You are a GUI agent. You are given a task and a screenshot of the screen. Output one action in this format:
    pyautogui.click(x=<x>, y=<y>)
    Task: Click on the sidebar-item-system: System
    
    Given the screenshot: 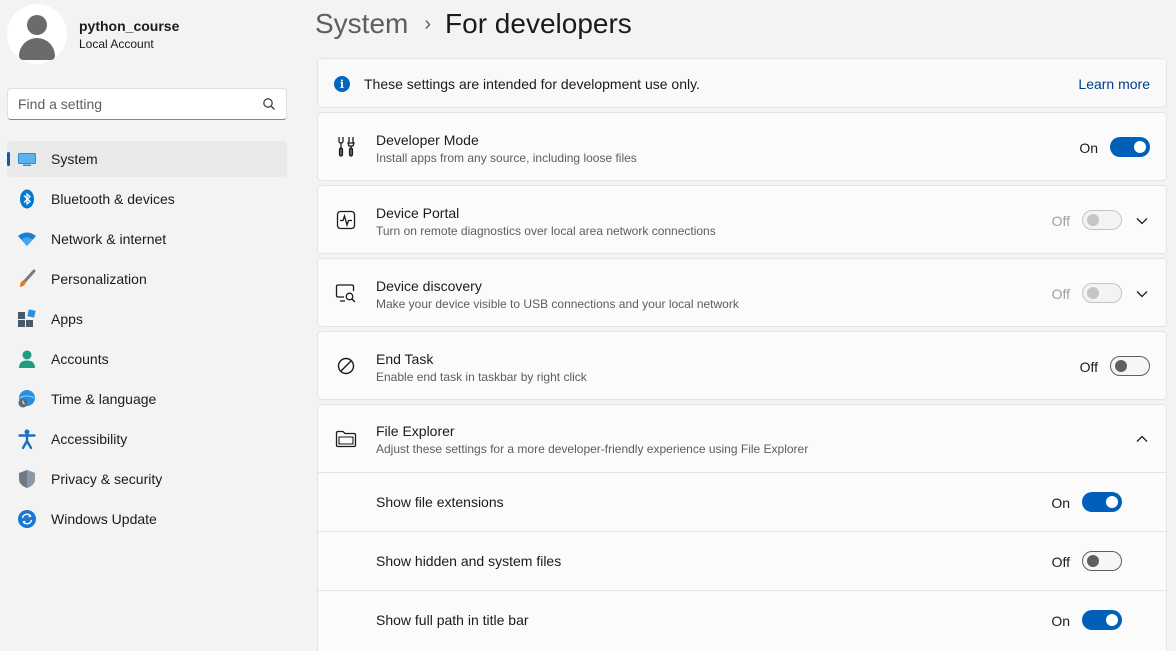 What is the action you would take?
    pyautogui.click(x=147, y=159)
    